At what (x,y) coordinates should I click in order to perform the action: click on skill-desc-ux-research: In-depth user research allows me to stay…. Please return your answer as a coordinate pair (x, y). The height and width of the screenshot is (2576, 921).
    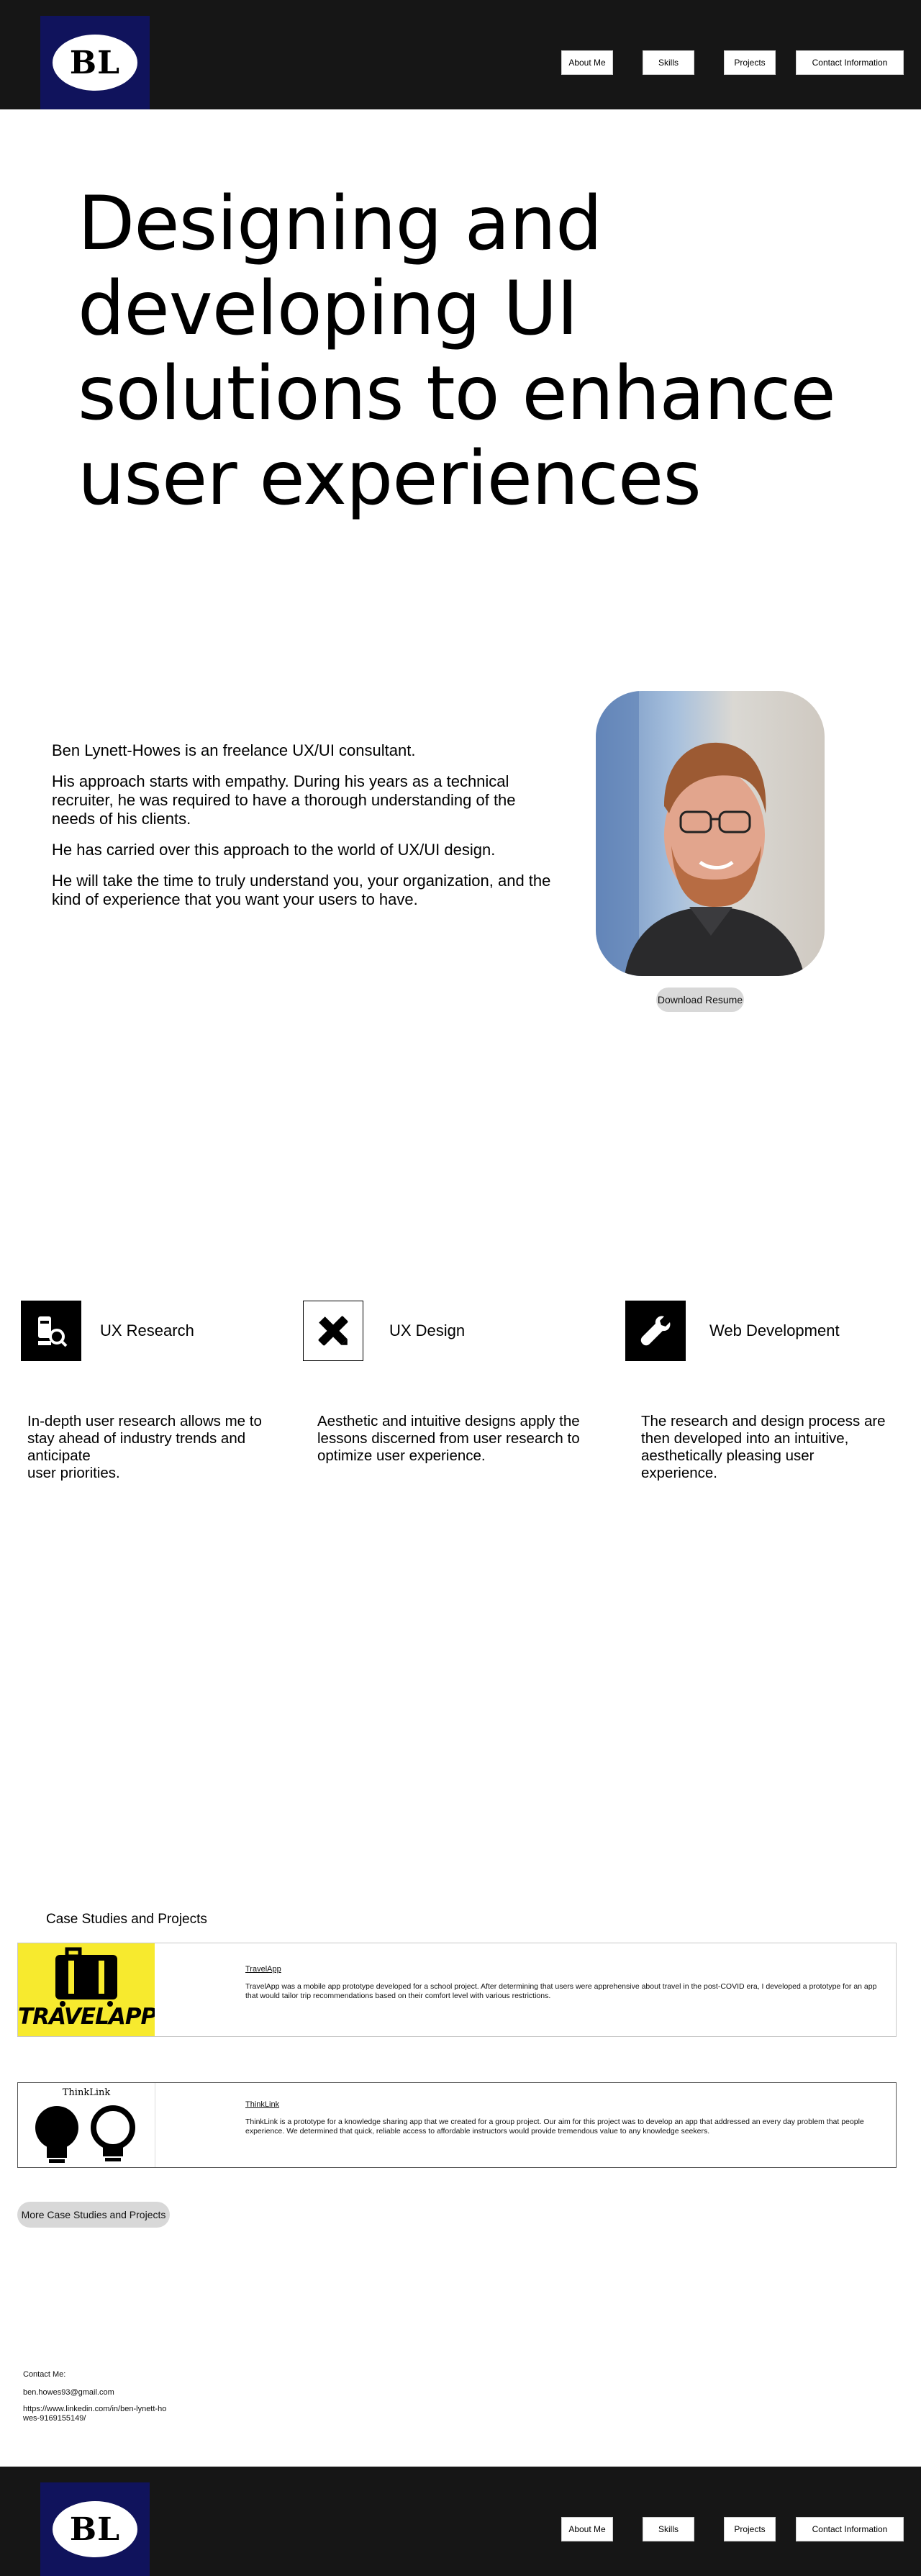
    Looking at the image, I should click on (144, 1447).